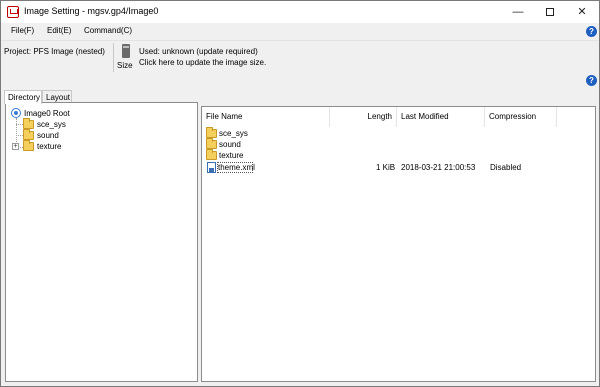  Describe the element at coordinates (126, 51) in the screenshot. I see `size-icon` at that location.